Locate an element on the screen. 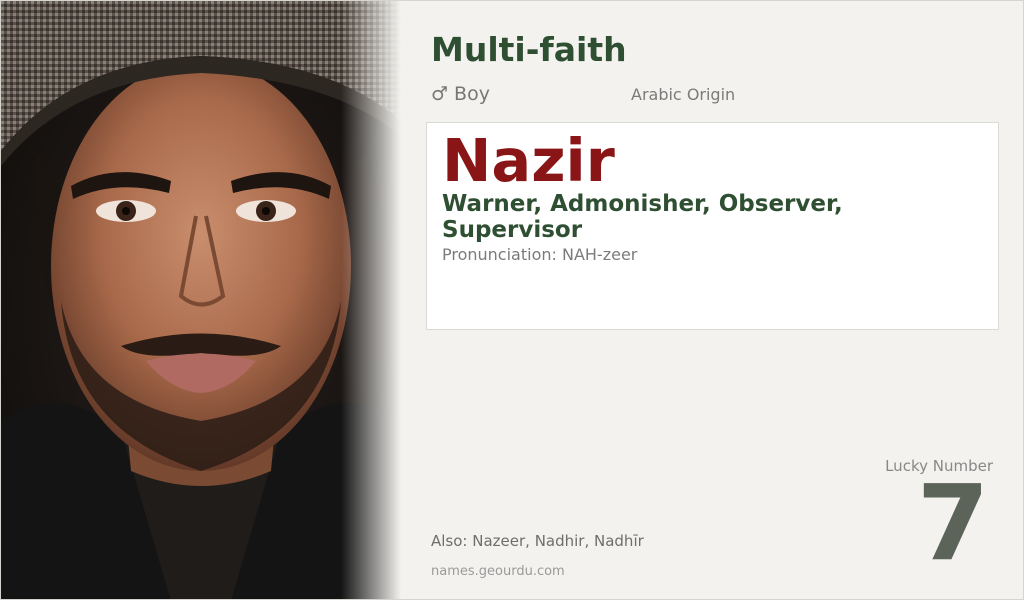  name-title: Nazir is located at coordinates (528, 160).